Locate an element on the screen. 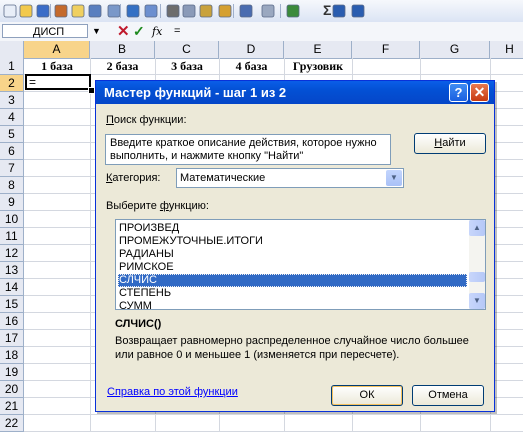  scroll-up-icon: ▲ is located at coordinates (477, 228).